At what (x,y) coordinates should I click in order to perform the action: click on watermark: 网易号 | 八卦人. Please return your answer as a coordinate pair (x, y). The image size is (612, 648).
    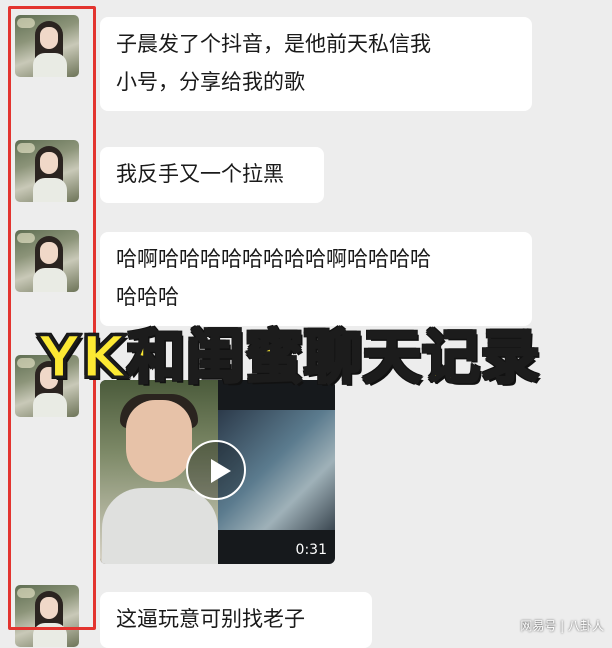
    Looking at the image, I should click on (562, 626).